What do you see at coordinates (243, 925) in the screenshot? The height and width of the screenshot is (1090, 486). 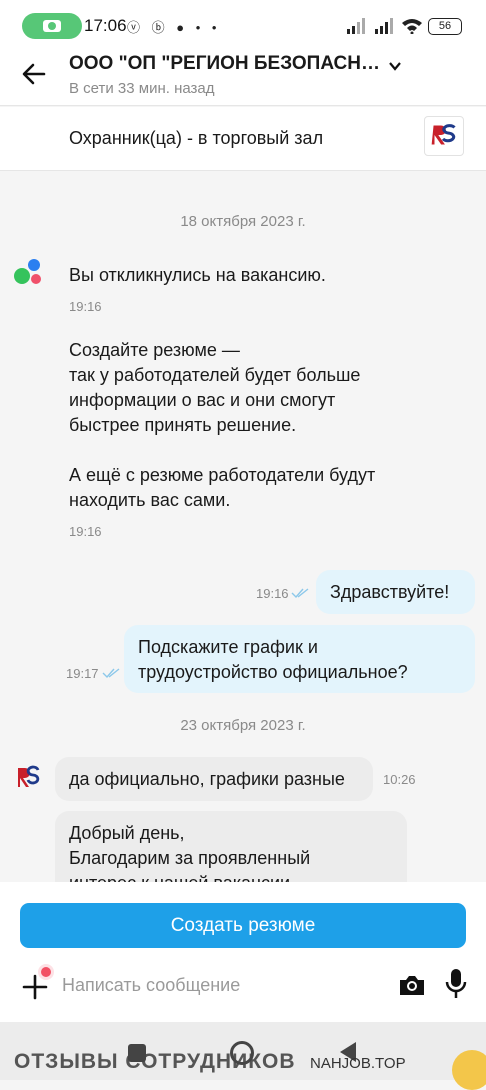 I see `create-resume-button: Создать резюме` at bounding box center [243, 925].